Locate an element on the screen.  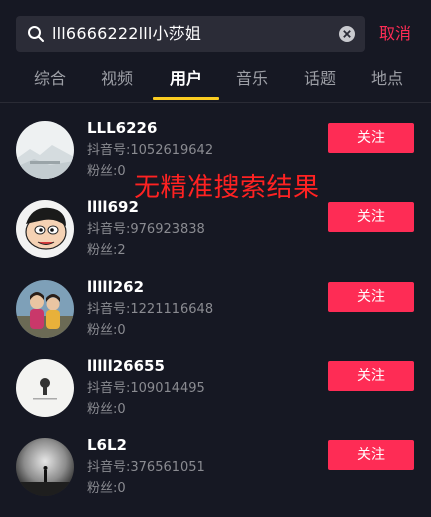
douyin-id: 抖音号:1052619642 is located at coordinates (150, 150).